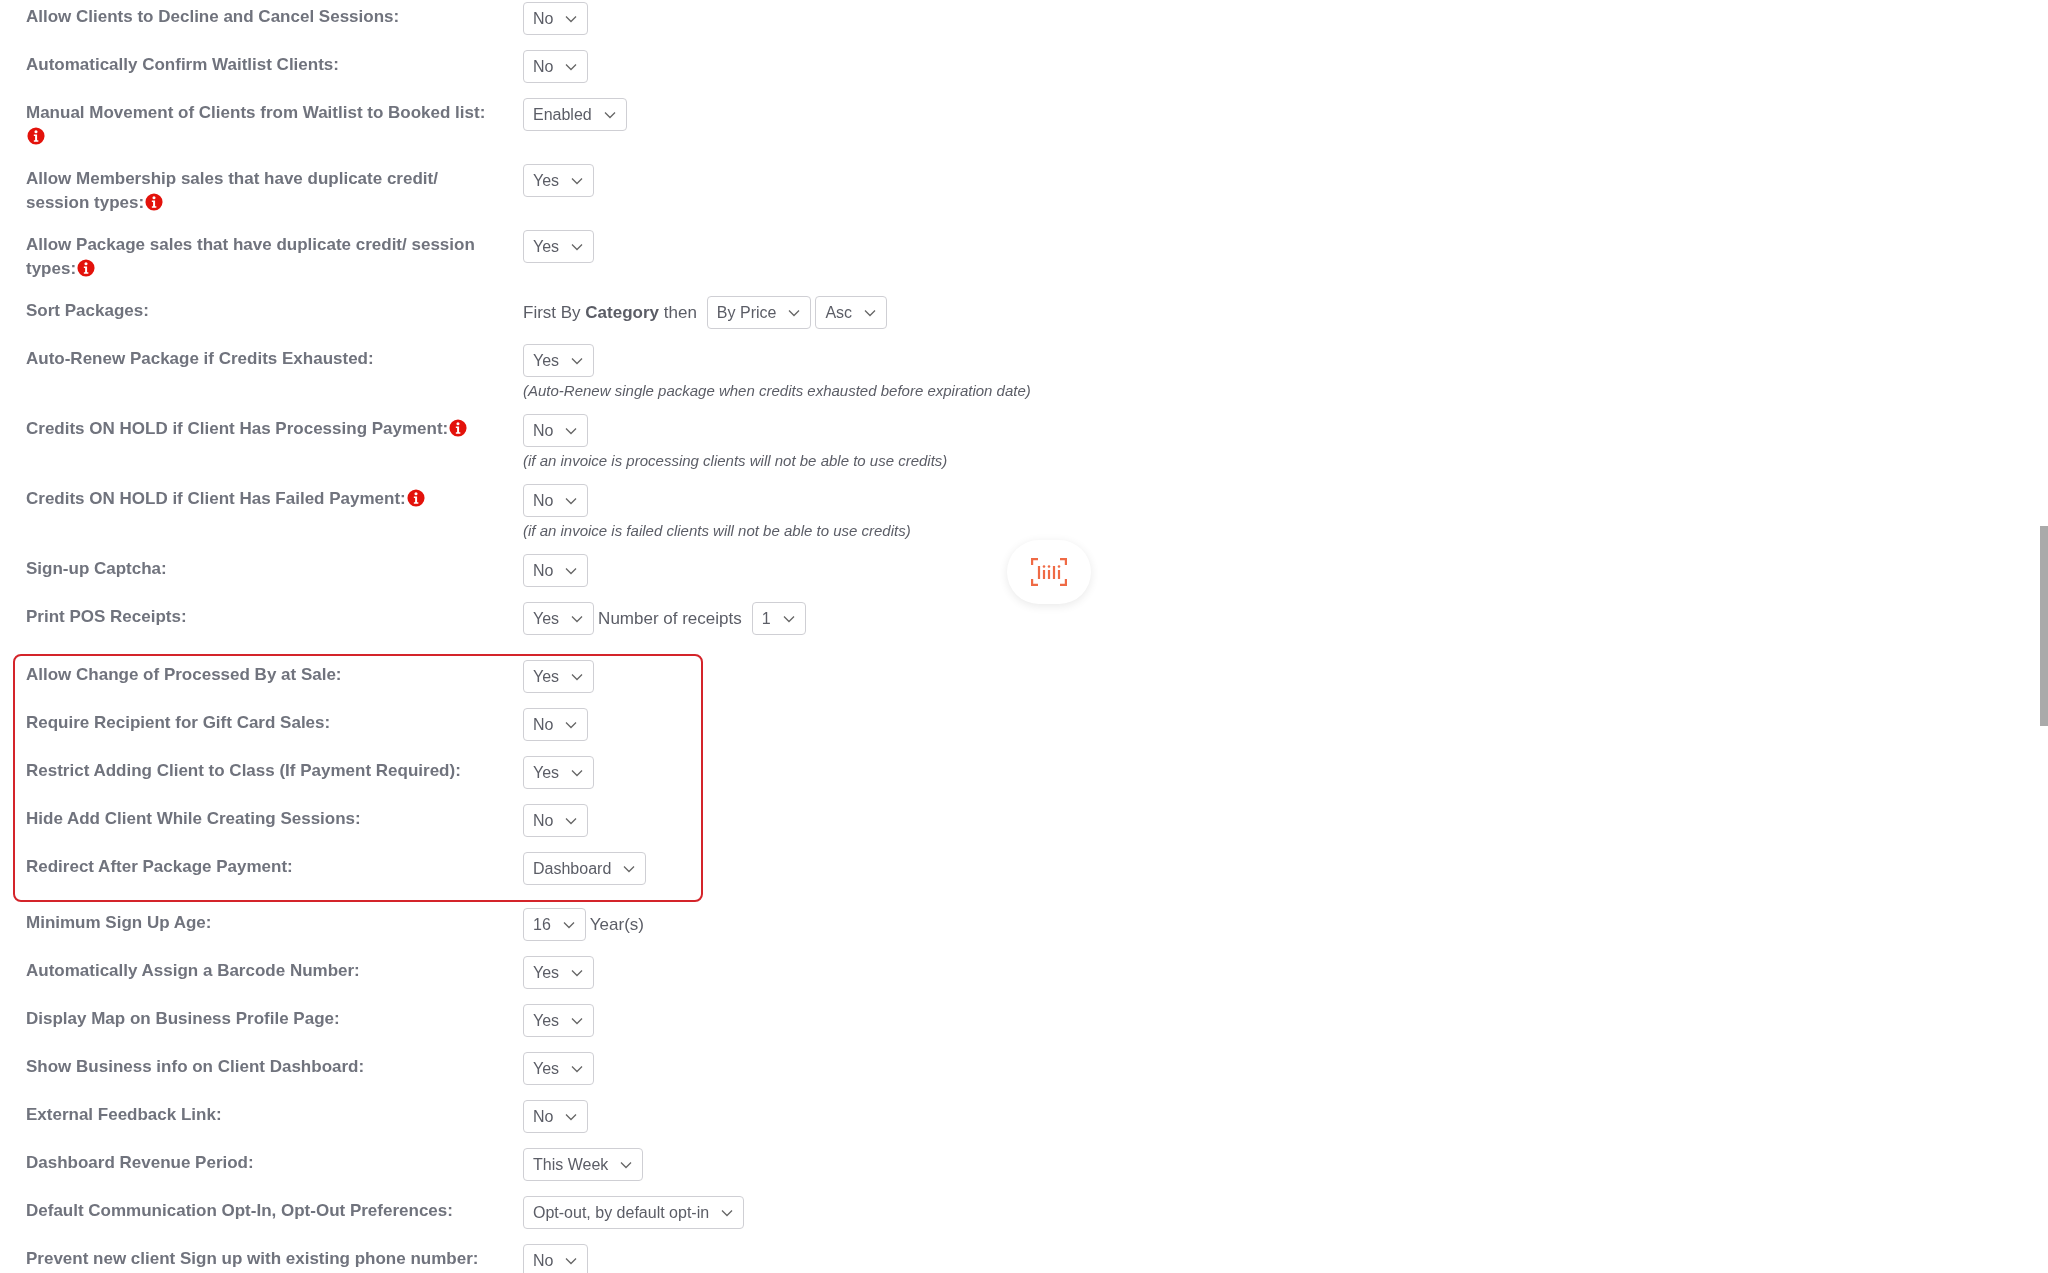 This screenshot has width=2048, height=1273. What do you see at coordinates (193, 819) in the screenshot?
I see `setting-label: Hide Add Client While Creating Sessions:` at bounding box center [193, 819].